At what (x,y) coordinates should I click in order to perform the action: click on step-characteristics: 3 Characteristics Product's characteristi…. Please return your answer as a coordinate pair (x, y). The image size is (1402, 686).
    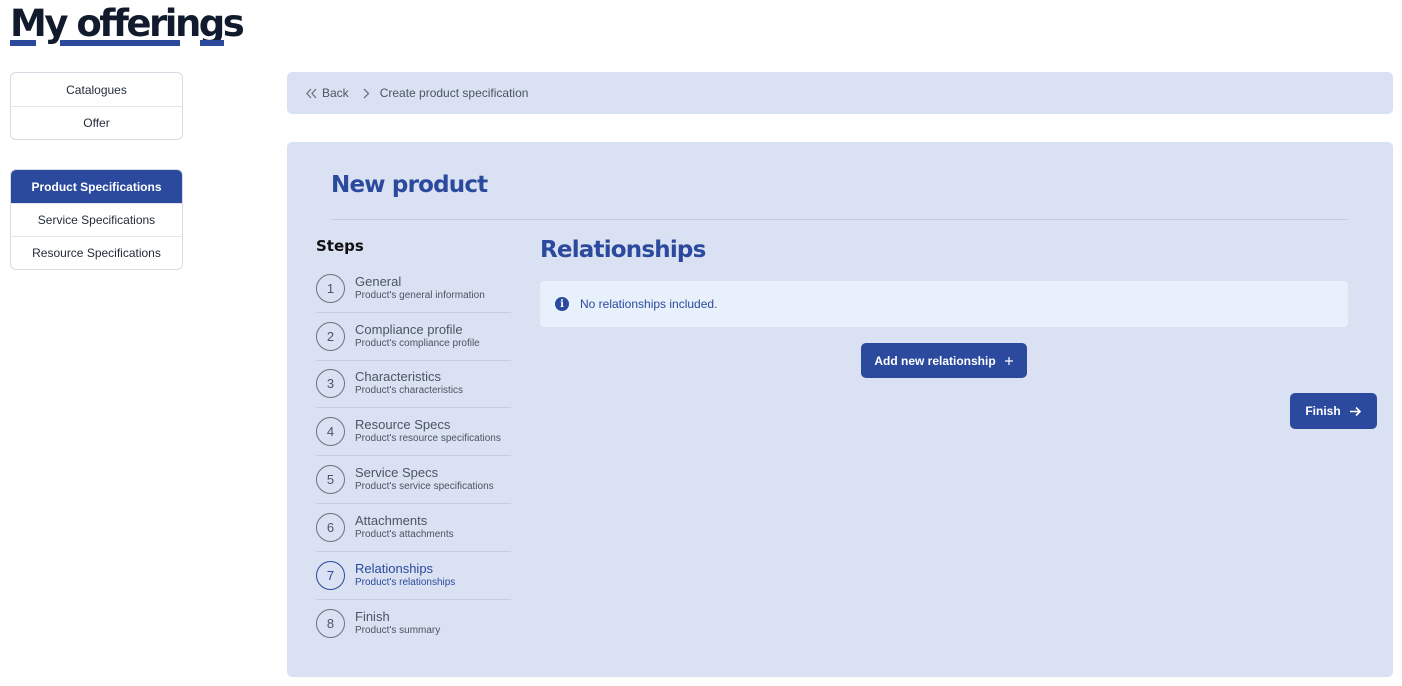
    Looking at the image, I should click on (413, 385).